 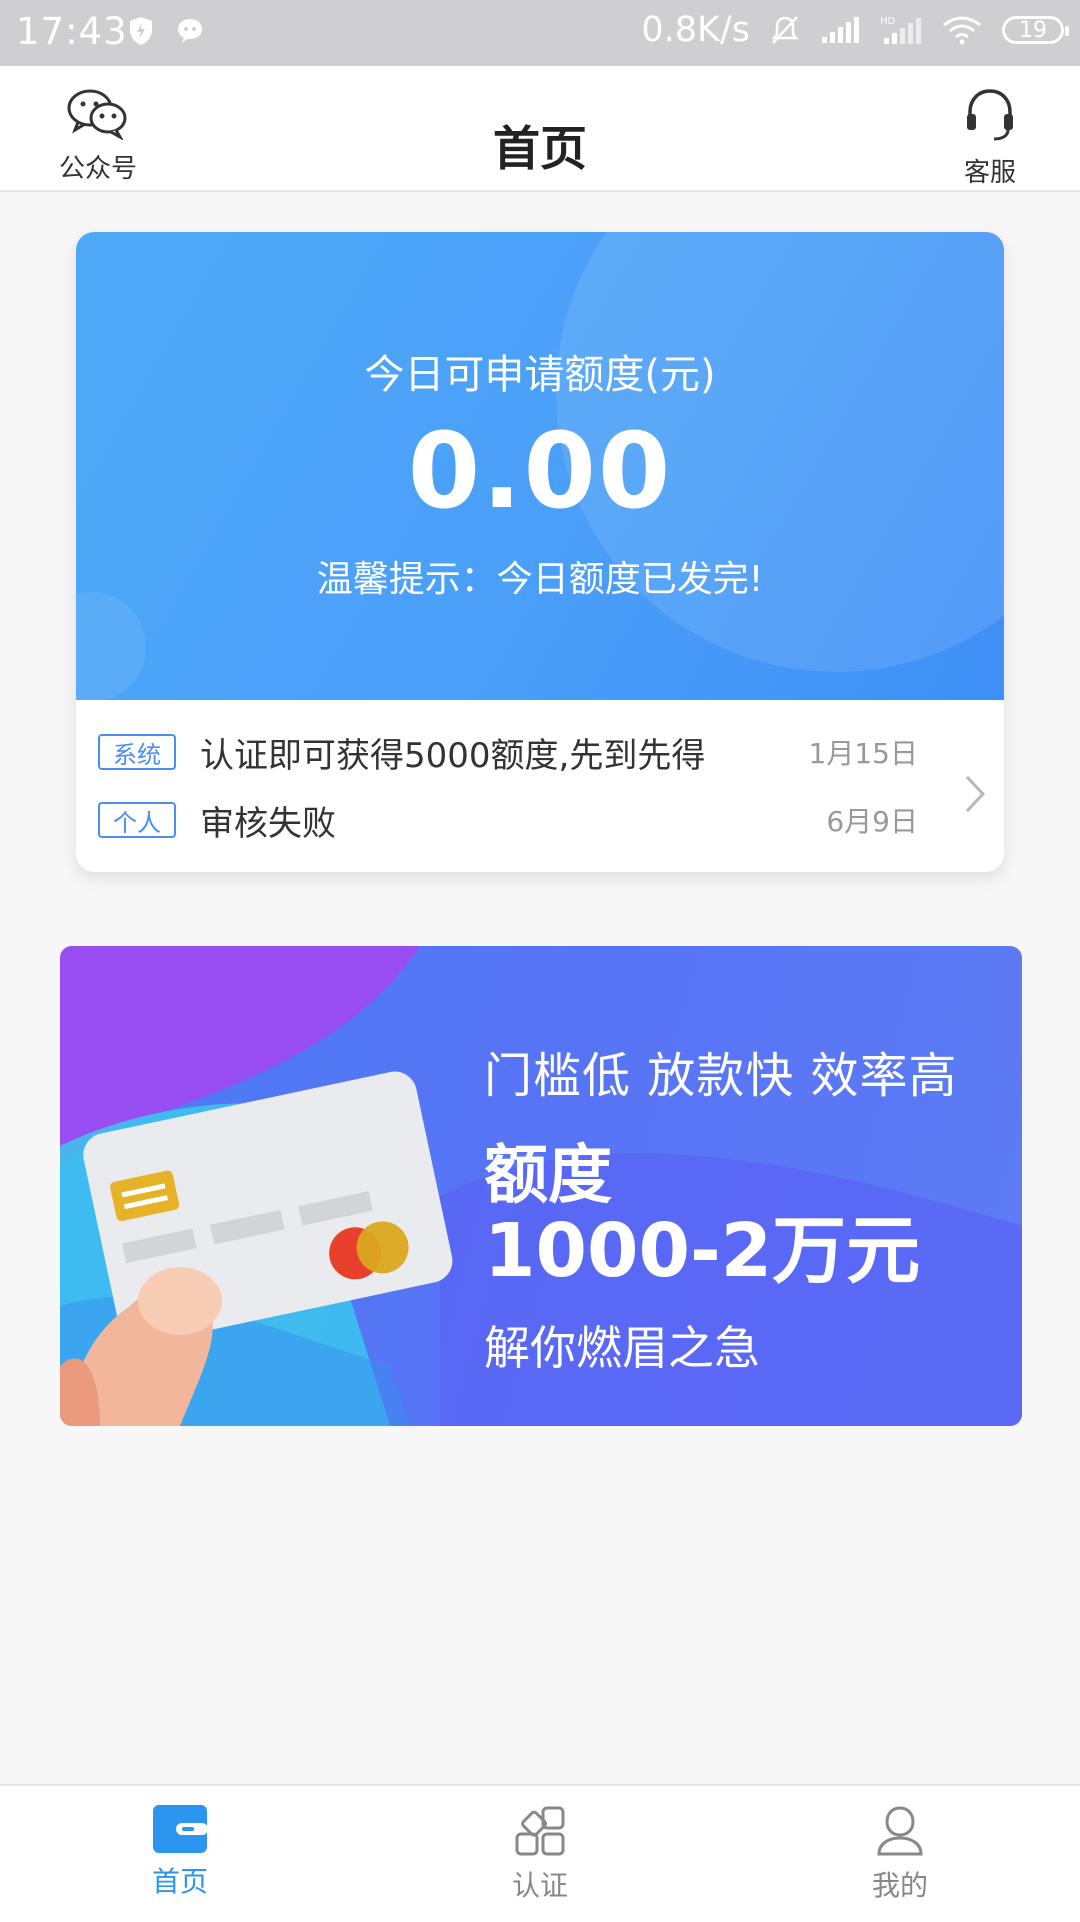 What do you see at coordinates (900, 30) in the screenshot?
I see `hd-signal-icon: HD` at bounding box center [900, 30].